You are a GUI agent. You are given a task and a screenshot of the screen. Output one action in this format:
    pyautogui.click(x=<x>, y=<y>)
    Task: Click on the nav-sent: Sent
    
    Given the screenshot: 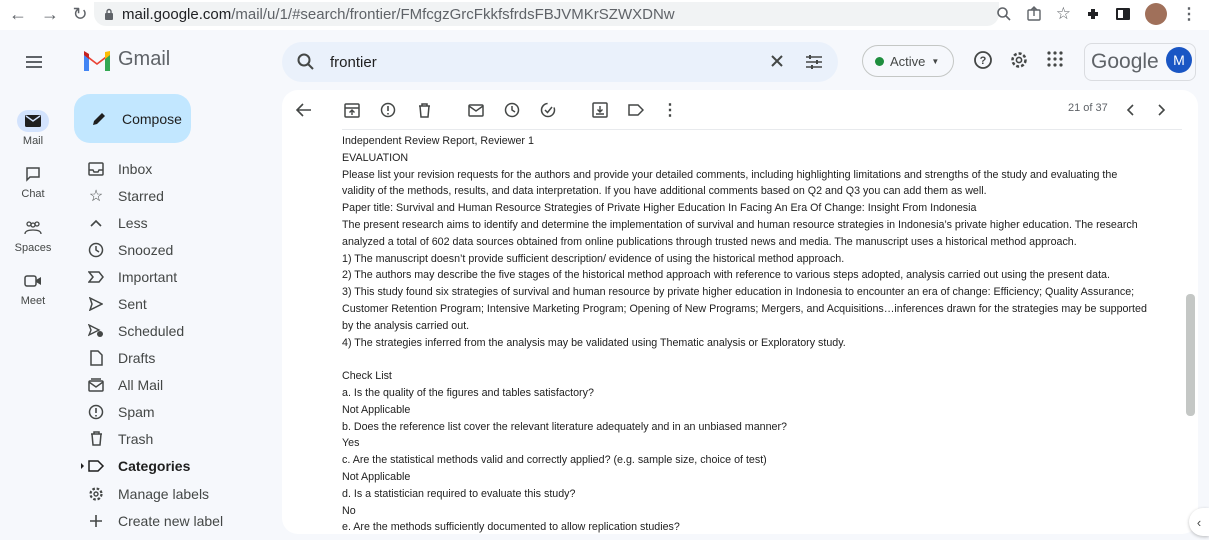 What is the action you would take?
    pyautogui.click(x=174, y=303)
    